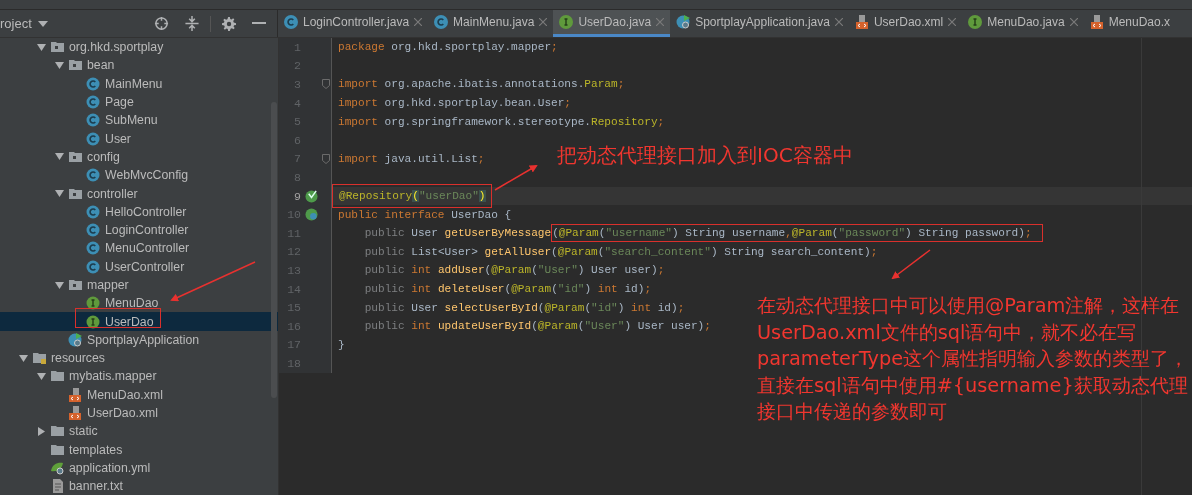 This screenshot has height=495, width=1192. I want to click on tree-item: config, so click(139, 157).